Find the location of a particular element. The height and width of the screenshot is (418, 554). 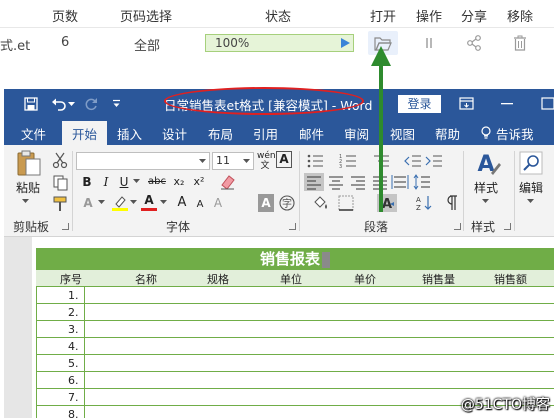

highlight-dropdown-icon is located at coordinates (133, 202).